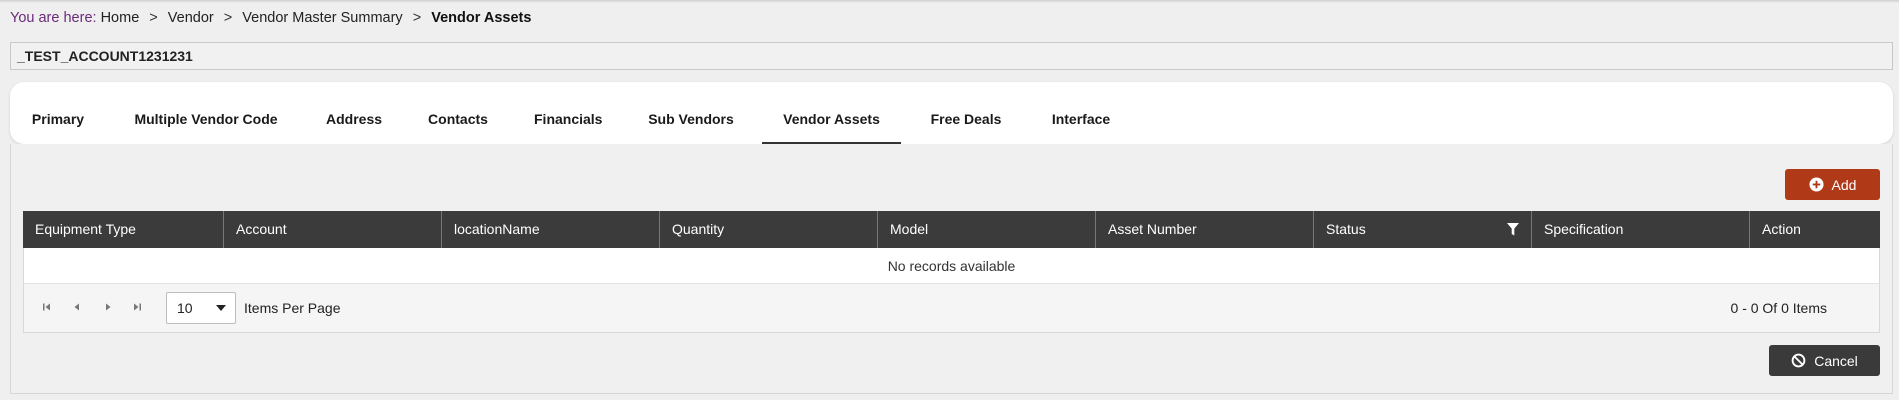 The width and height of the screenshot is (1899, 400). Describe the element at coordinates (1513, 229) in the screenshot. I see `filter-icon` at that location.